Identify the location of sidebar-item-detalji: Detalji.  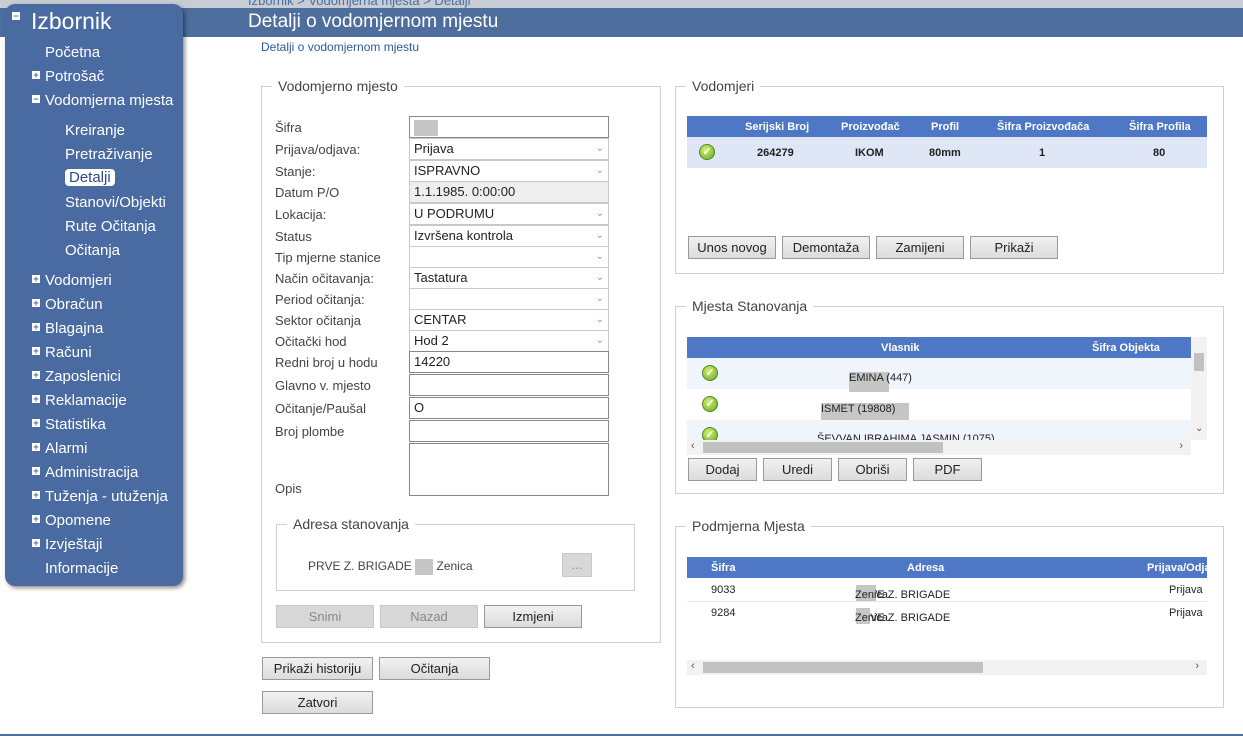
(90, 177).